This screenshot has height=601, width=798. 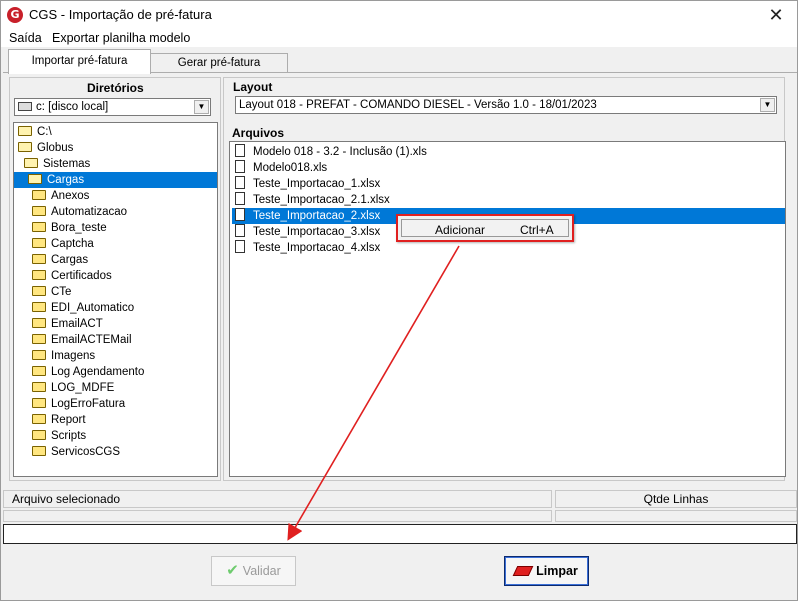 What do you see at coordinates (321, 200) in the screenshot?
I see `file-item-label: Teste_Importacao_2.1.xlsx` at bounding box center [321, 200].